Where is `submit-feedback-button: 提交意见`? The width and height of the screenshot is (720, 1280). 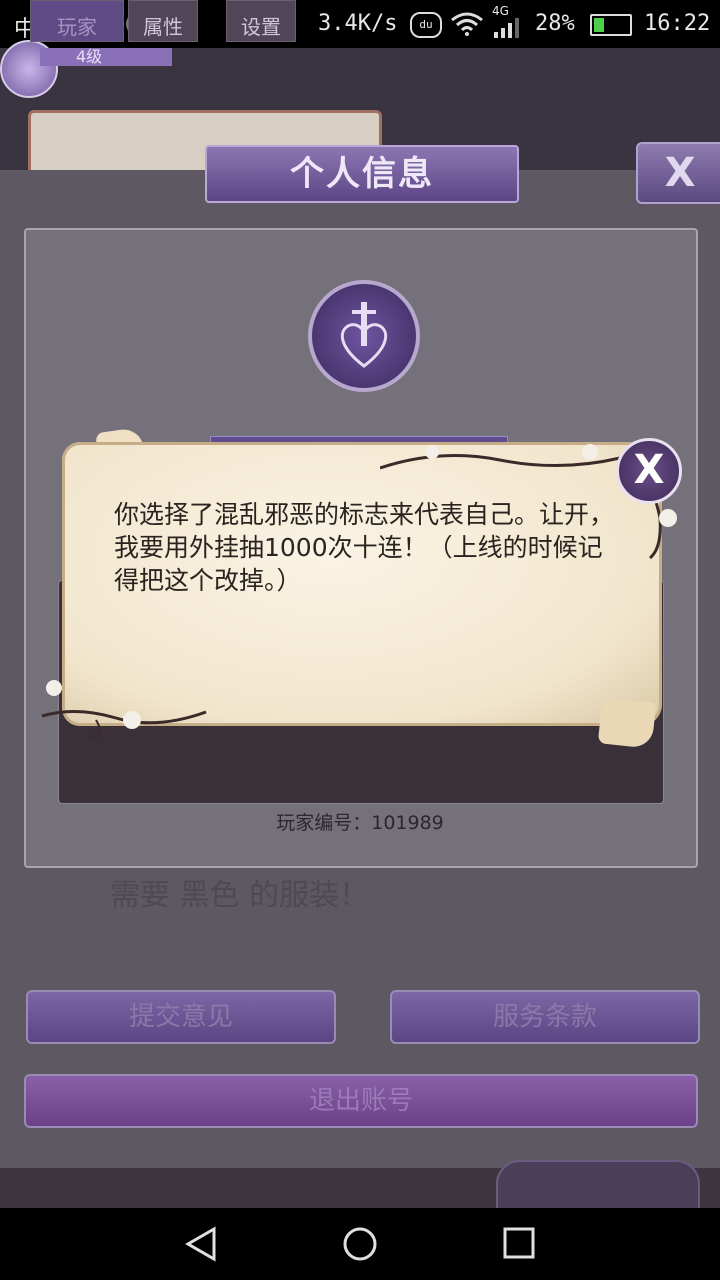 submit-feedback-button: 提交意见 is located at coordinates (181, 1017).